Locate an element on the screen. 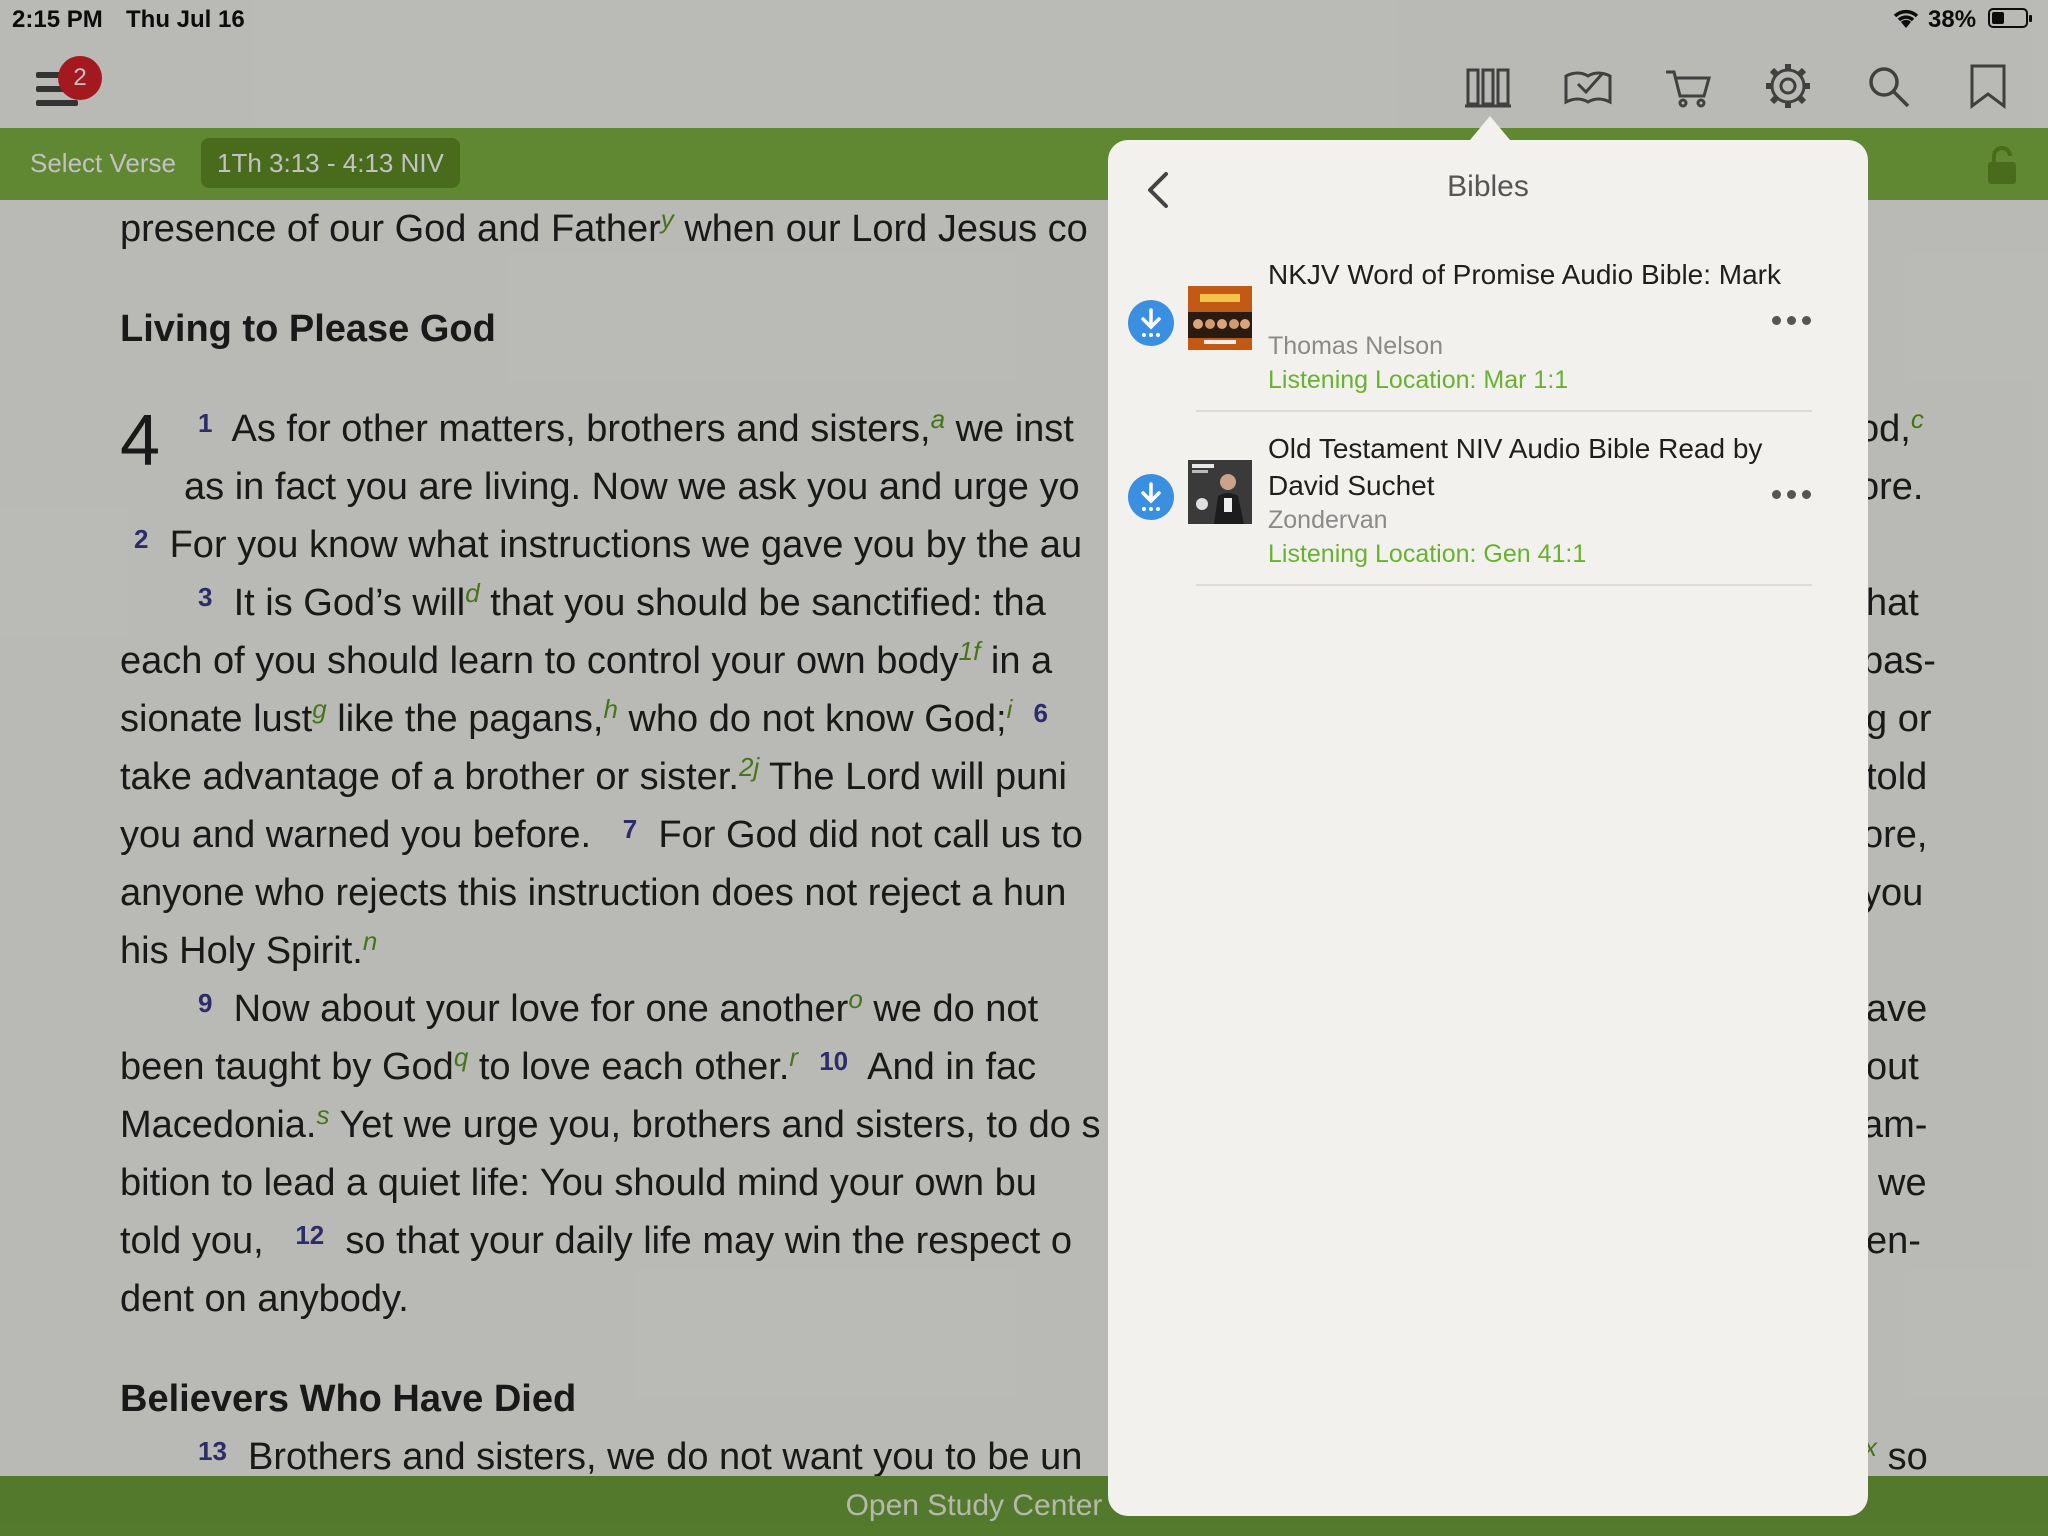  item-listening-location: Listening Location: Mar 1:1 is located at coordinates (1418, 380).